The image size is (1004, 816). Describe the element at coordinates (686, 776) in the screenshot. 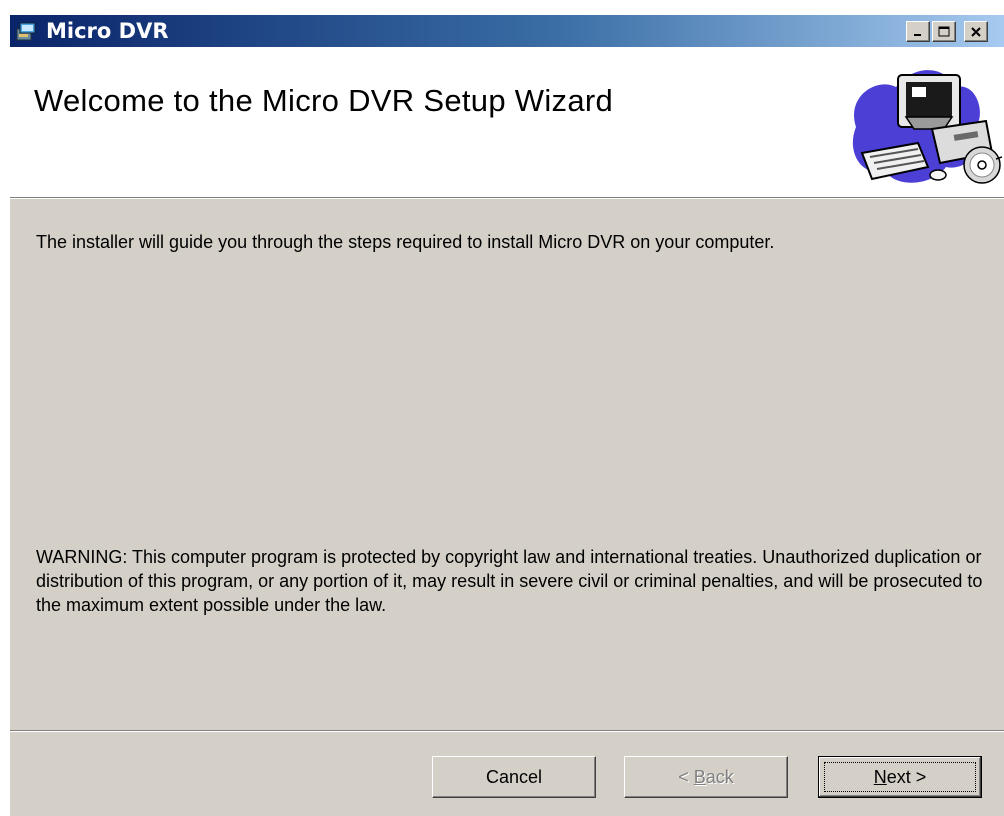

I see `back-button-prefix: <` at that location.